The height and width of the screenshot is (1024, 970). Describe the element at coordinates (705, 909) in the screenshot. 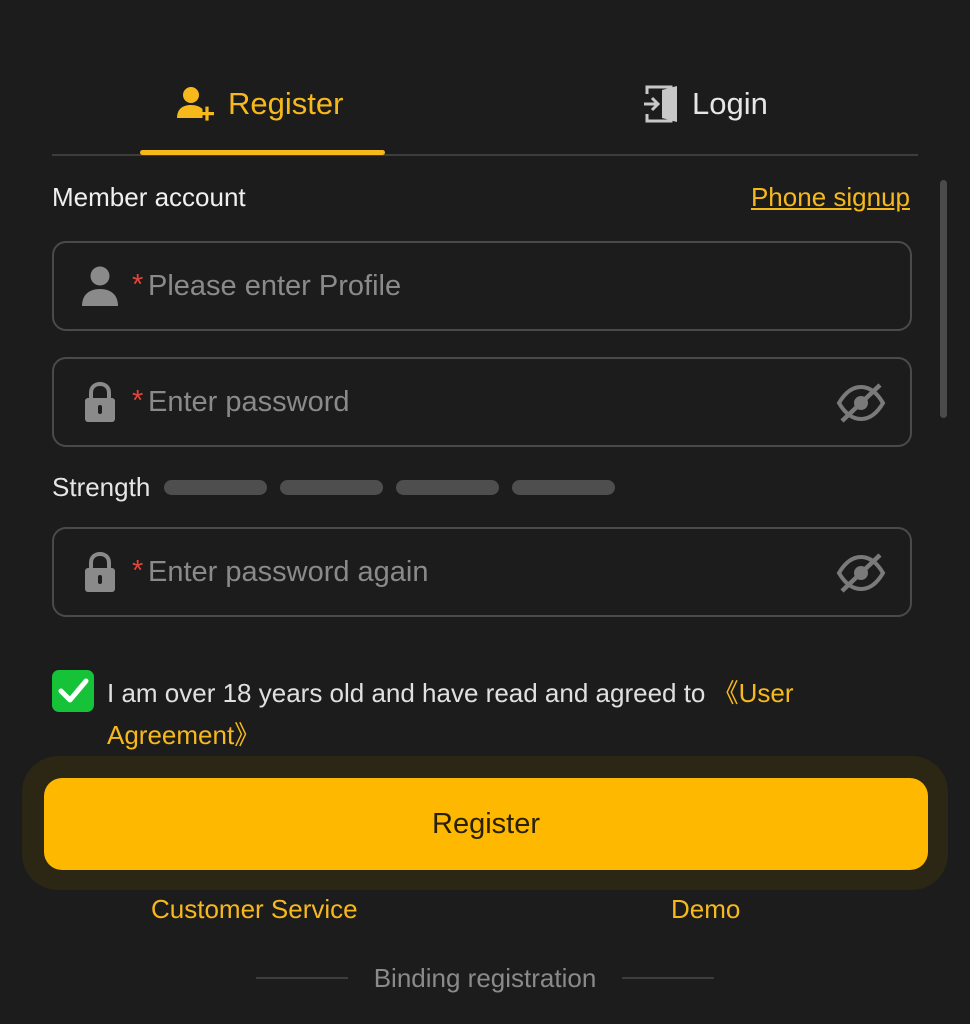

I see `demo-link: Demo` at that location.